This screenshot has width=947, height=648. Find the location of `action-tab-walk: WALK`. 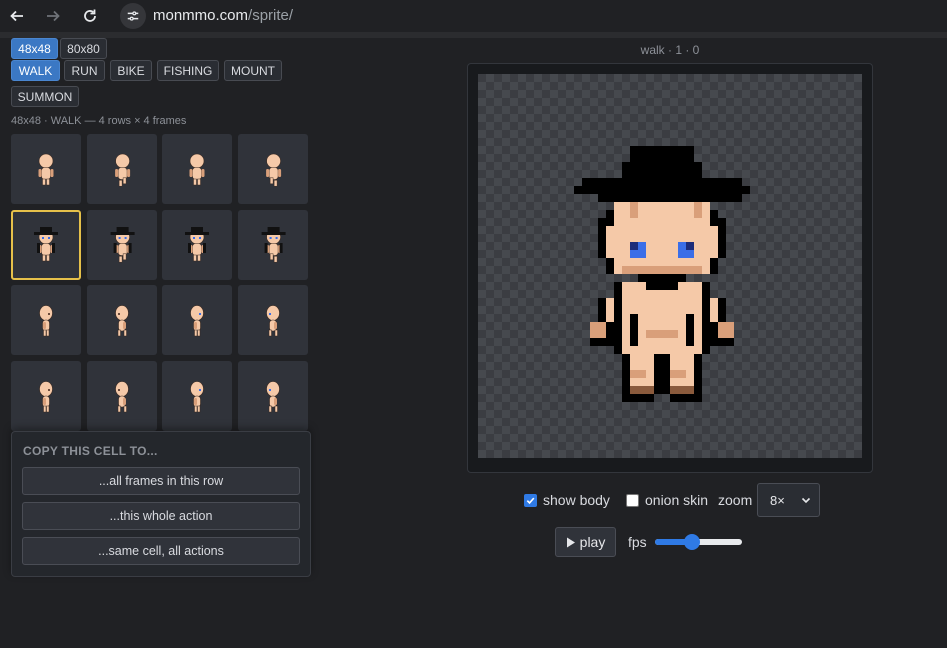

action-tab-walk: WALK is located at coordinates (35, 70).